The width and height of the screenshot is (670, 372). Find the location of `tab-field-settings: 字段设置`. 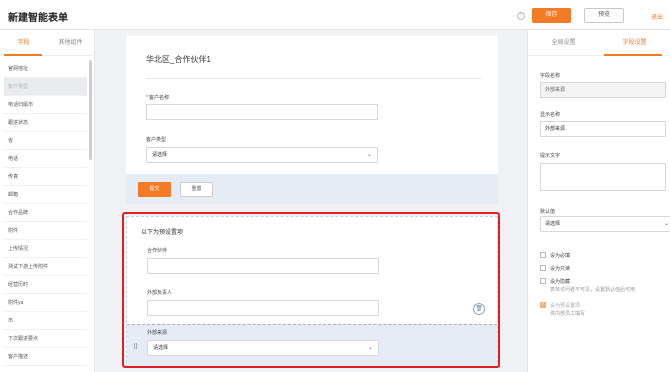

tab-field-settings: 字段设置 is located at coordinates (634, 42).